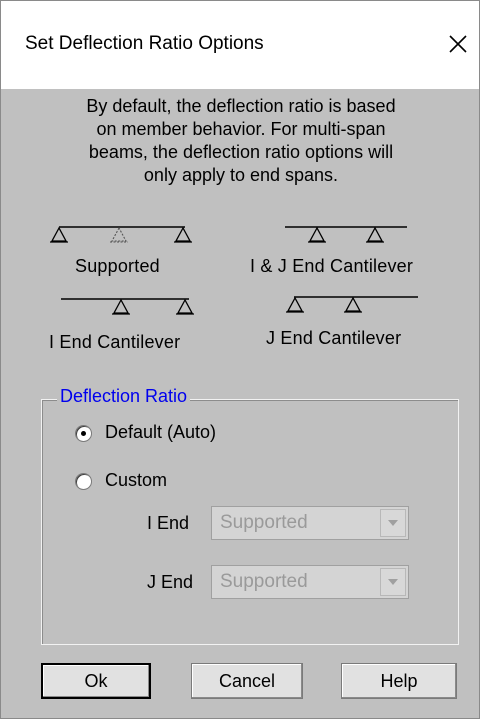  Describe the element at coordinates (310, 523) in the screenshot. I see `i-end-select: Supported` at that location.